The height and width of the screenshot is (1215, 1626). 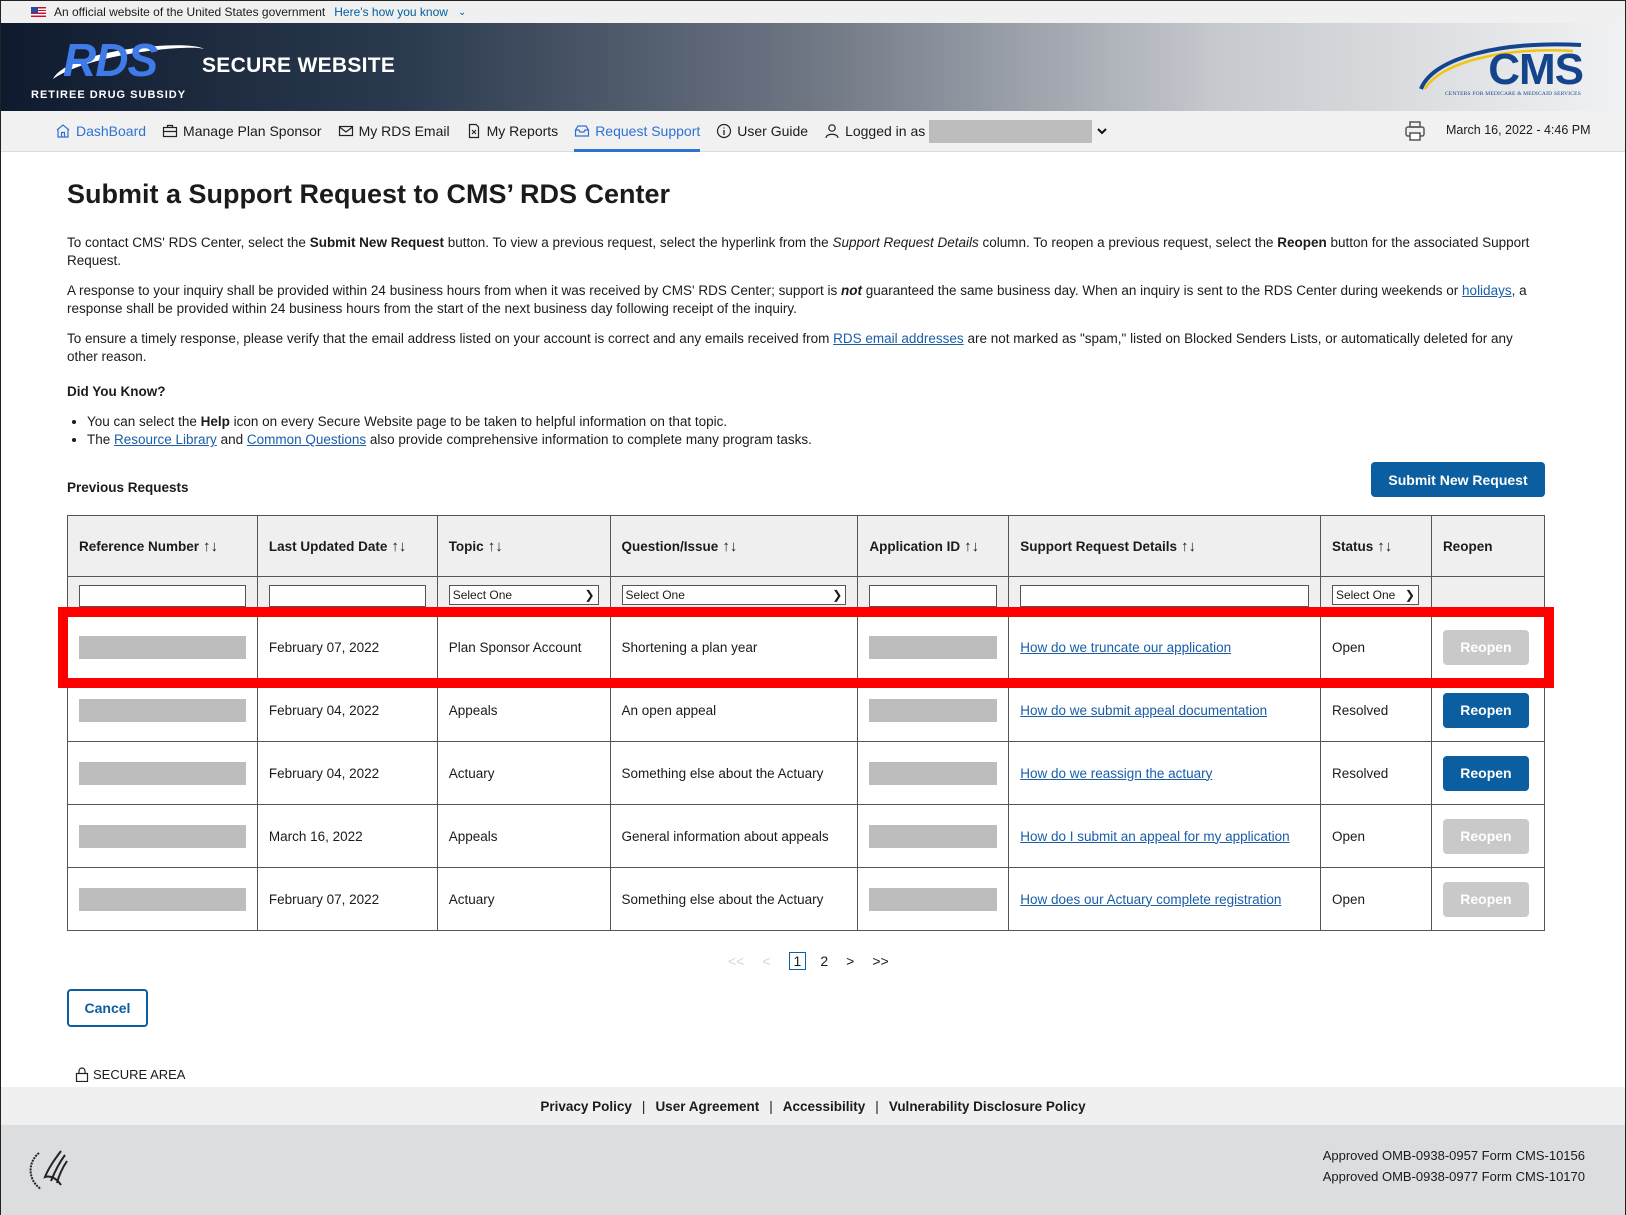 I want to click on site-title: SECURE WEBSITE, so click(x=299, y=65).